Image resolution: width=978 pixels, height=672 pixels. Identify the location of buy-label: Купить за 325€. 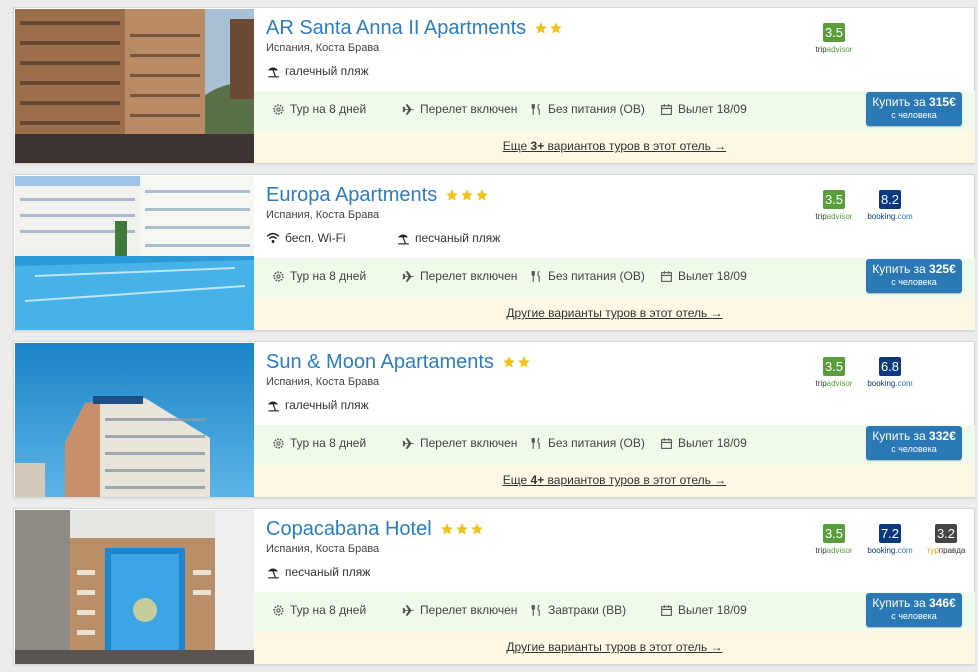
(914, 269).